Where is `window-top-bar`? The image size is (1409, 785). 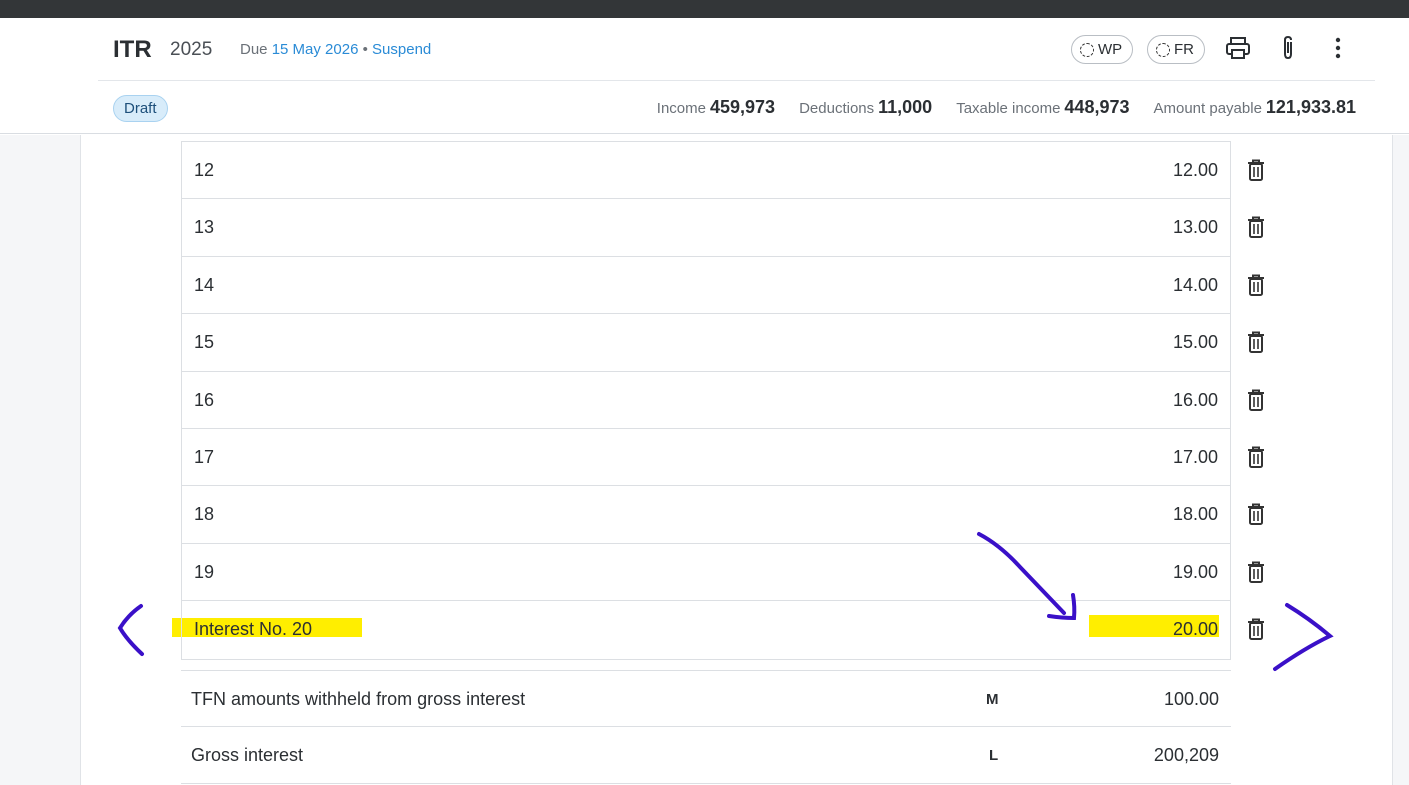 window-top-bar is located at coordinates (704, 9).